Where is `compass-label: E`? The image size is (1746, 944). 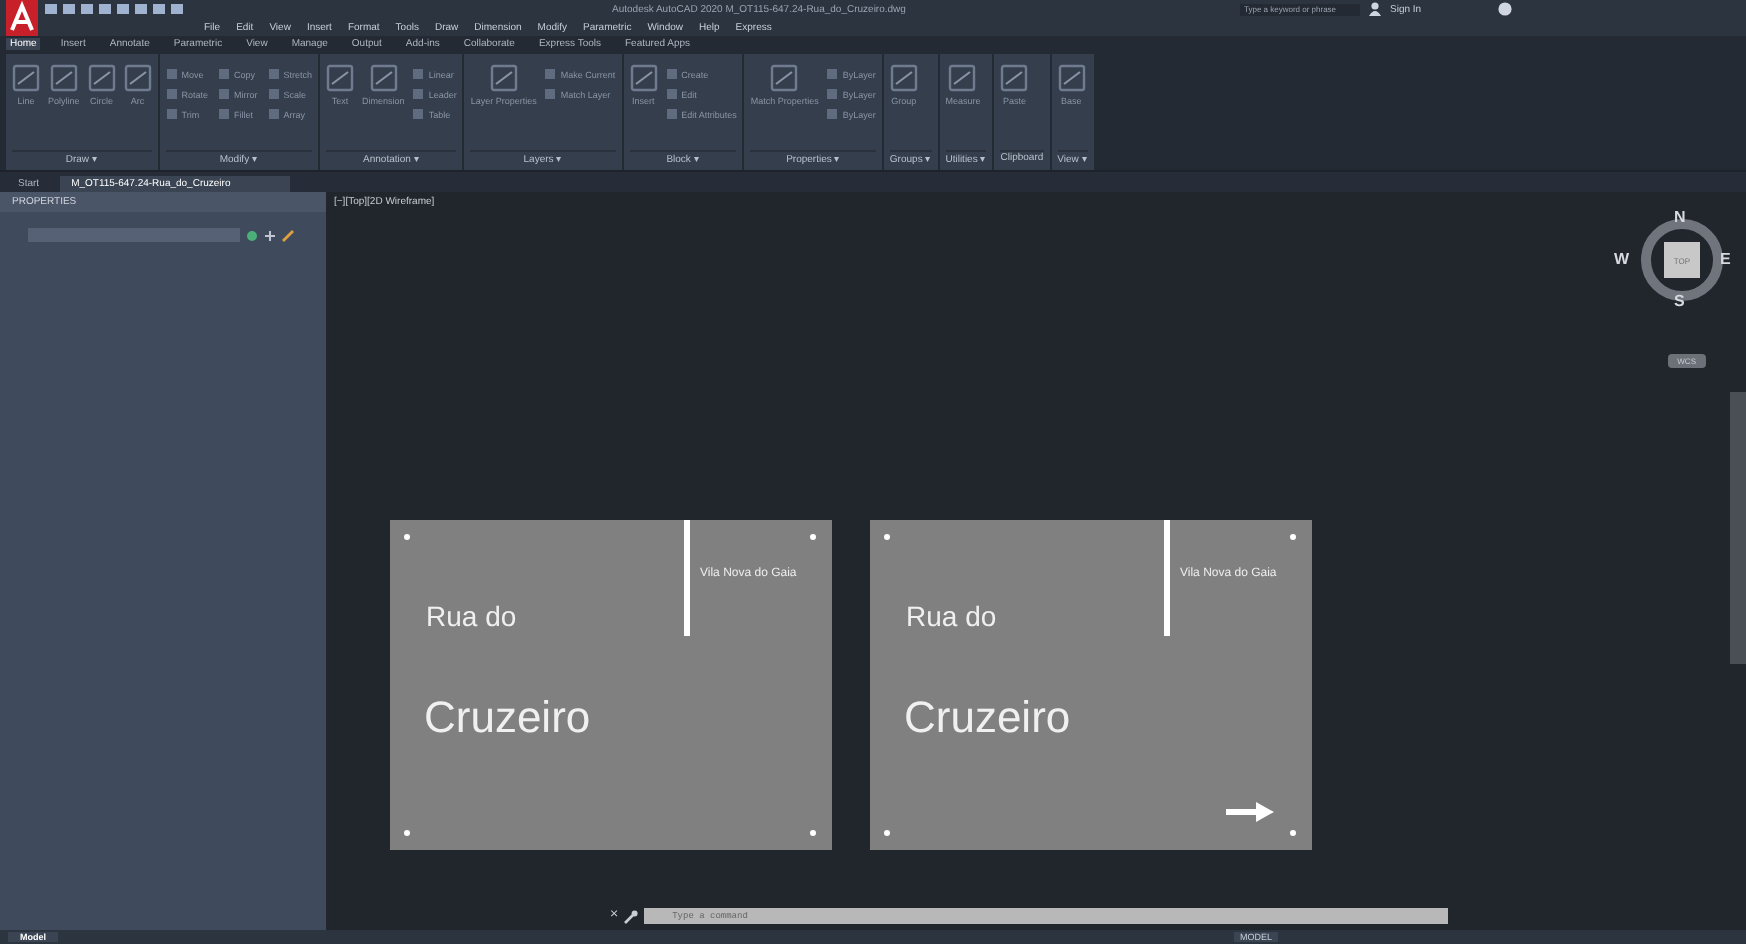 compass-label: E is located at coordinates (1725, 260).